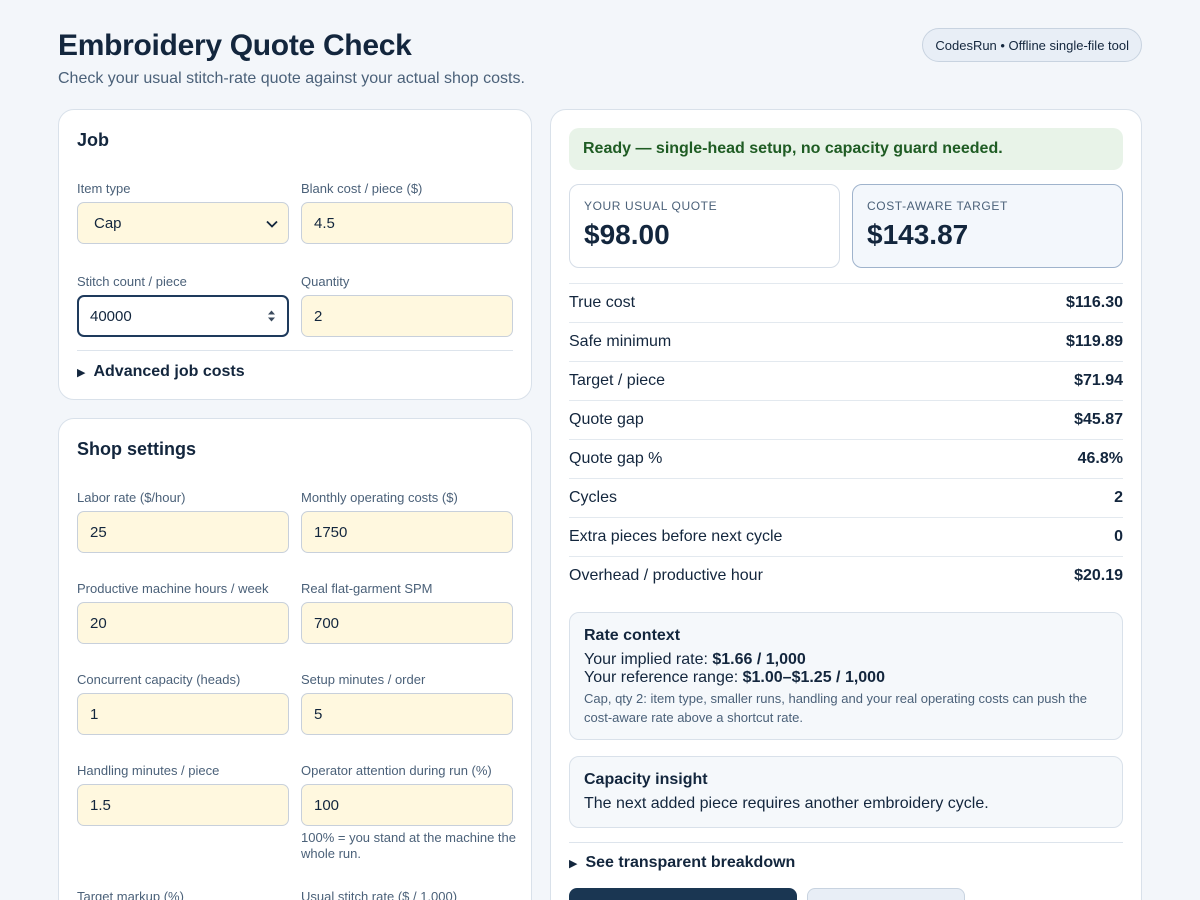 The width and height of the screenshot is (1200, 900). Describe the element at coordinates (1094, 341) in the screenshot. I see `result-value: $119.89` at that location.